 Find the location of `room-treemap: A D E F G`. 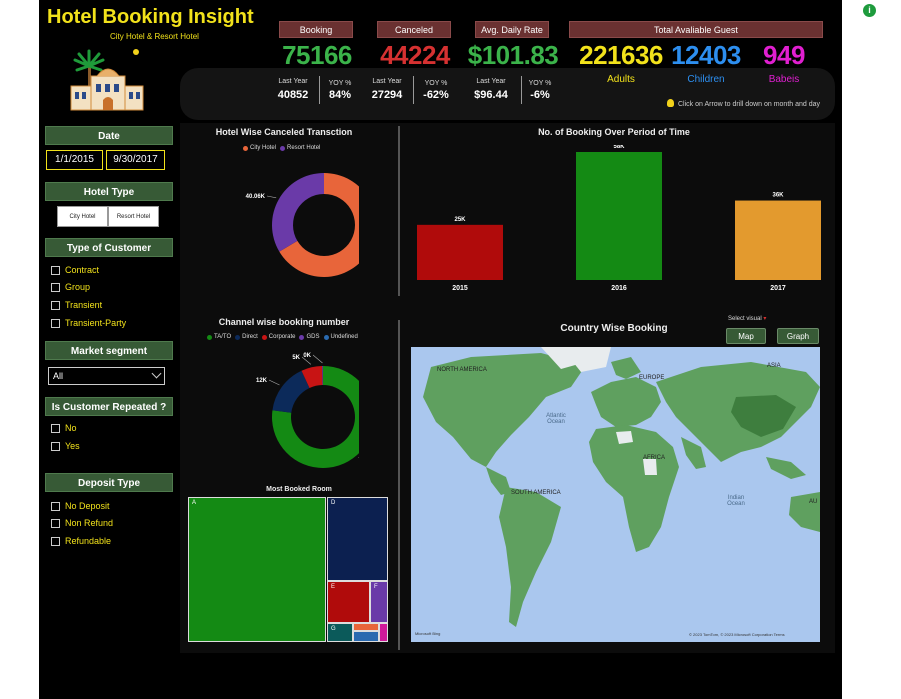

room-treemap: A D E F G is located at coordinates (288, 569).